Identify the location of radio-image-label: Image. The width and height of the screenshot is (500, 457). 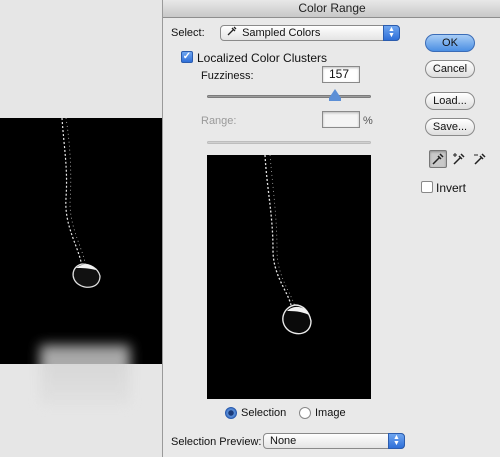
(330, 413).